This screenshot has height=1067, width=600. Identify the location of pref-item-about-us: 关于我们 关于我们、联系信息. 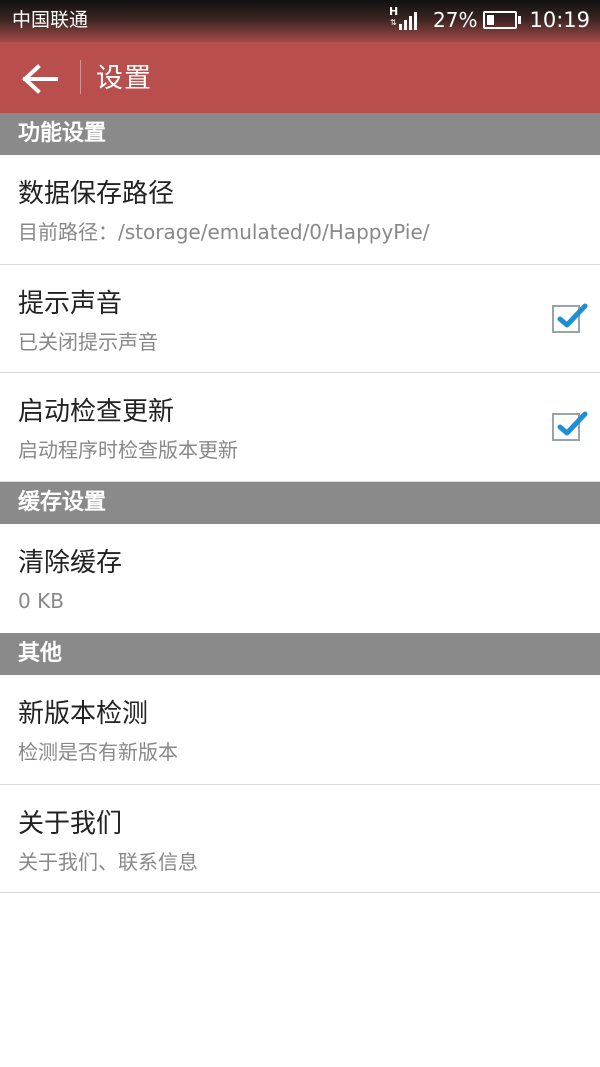
(300, 839).